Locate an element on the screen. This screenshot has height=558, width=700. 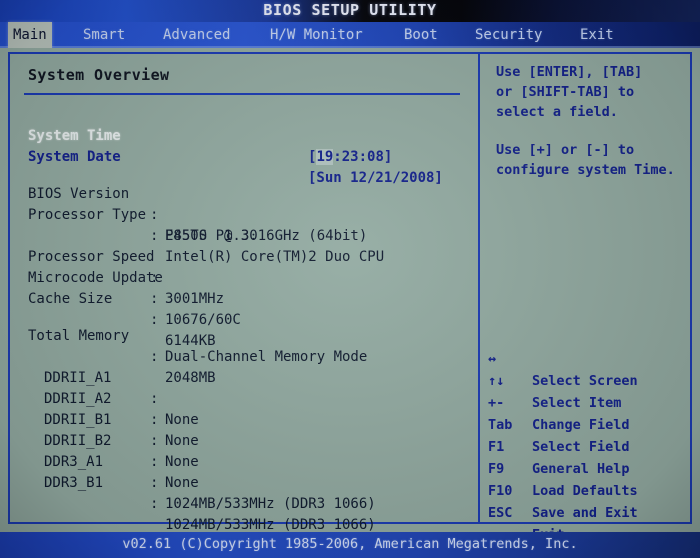
tab-boot: Boot is located at coordinates (421, 35).